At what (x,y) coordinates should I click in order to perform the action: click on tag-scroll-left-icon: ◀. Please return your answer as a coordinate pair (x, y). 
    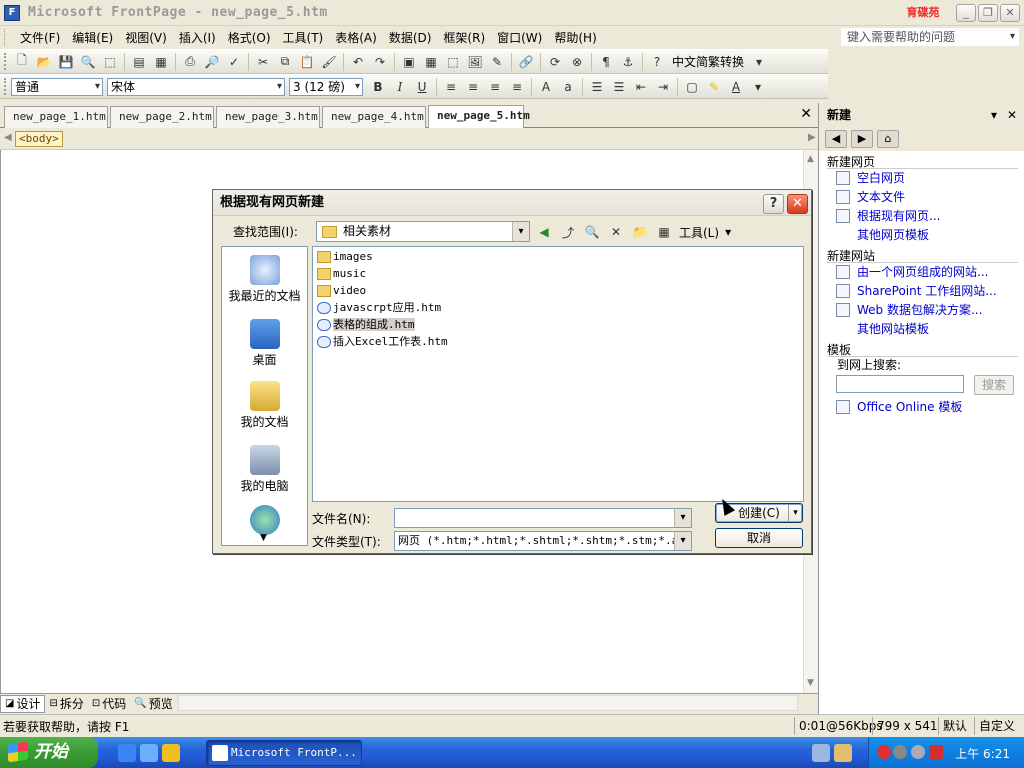
    Looking at the image, I should click on (8, 137).